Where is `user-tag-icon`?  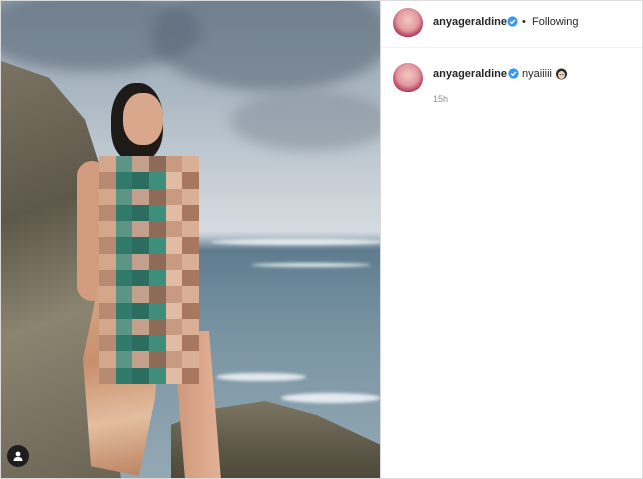
user-tag-icon is located at coordinates (18, 456).